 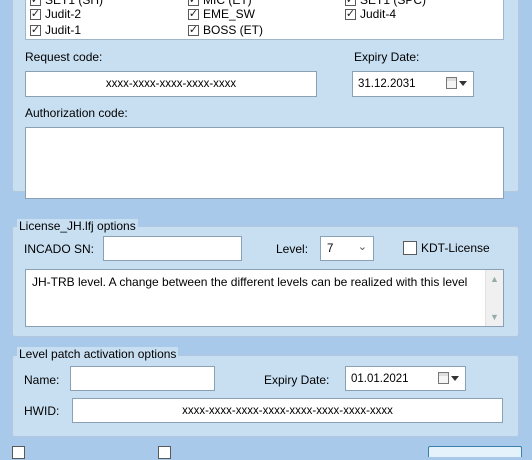 I want to click on scroll-down-icon: ▼, so click(x=494, y=317).